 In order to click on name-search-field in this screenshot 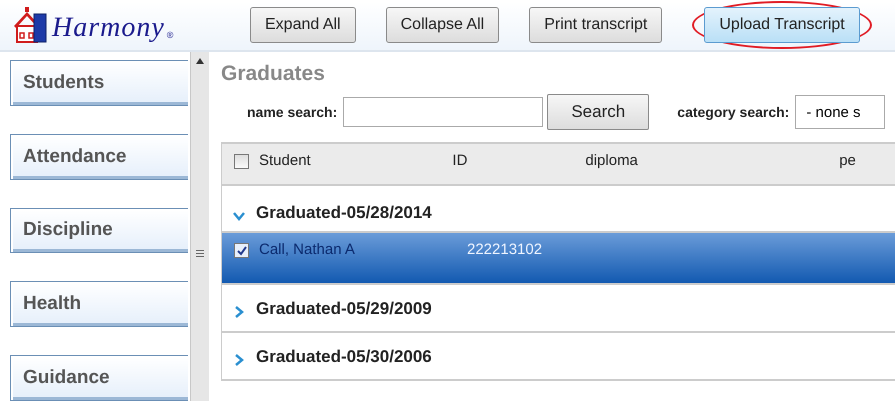, I will do `click(443, 112)`.